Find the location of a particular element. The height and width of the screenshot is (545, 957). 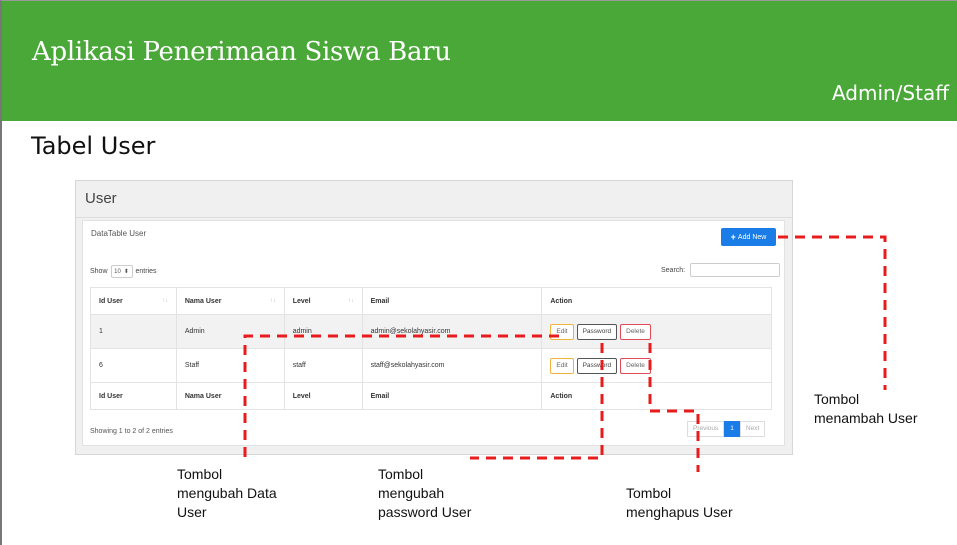

line-edit-user is located at coordinates (401, 396).